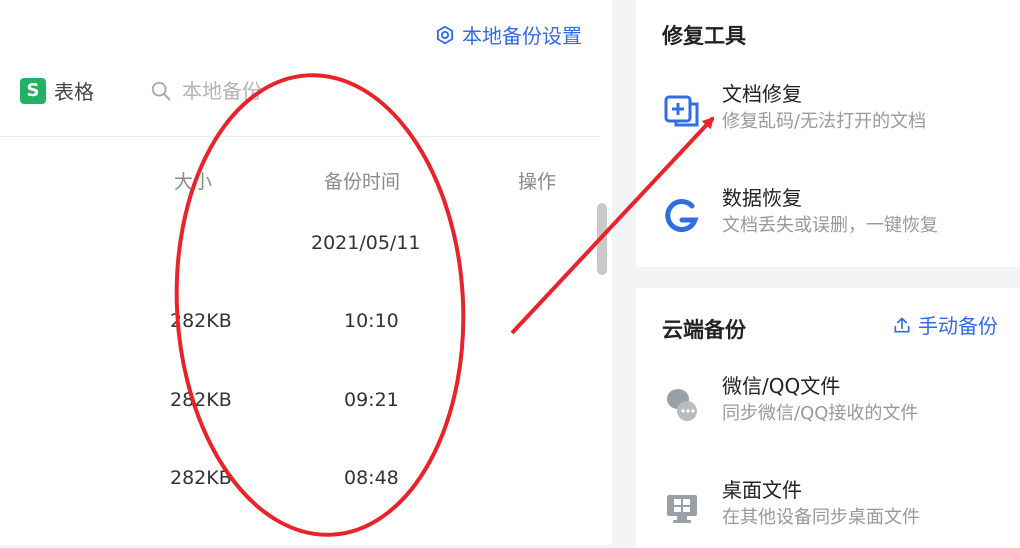  I want to click on header-divider, so click(300, 136).